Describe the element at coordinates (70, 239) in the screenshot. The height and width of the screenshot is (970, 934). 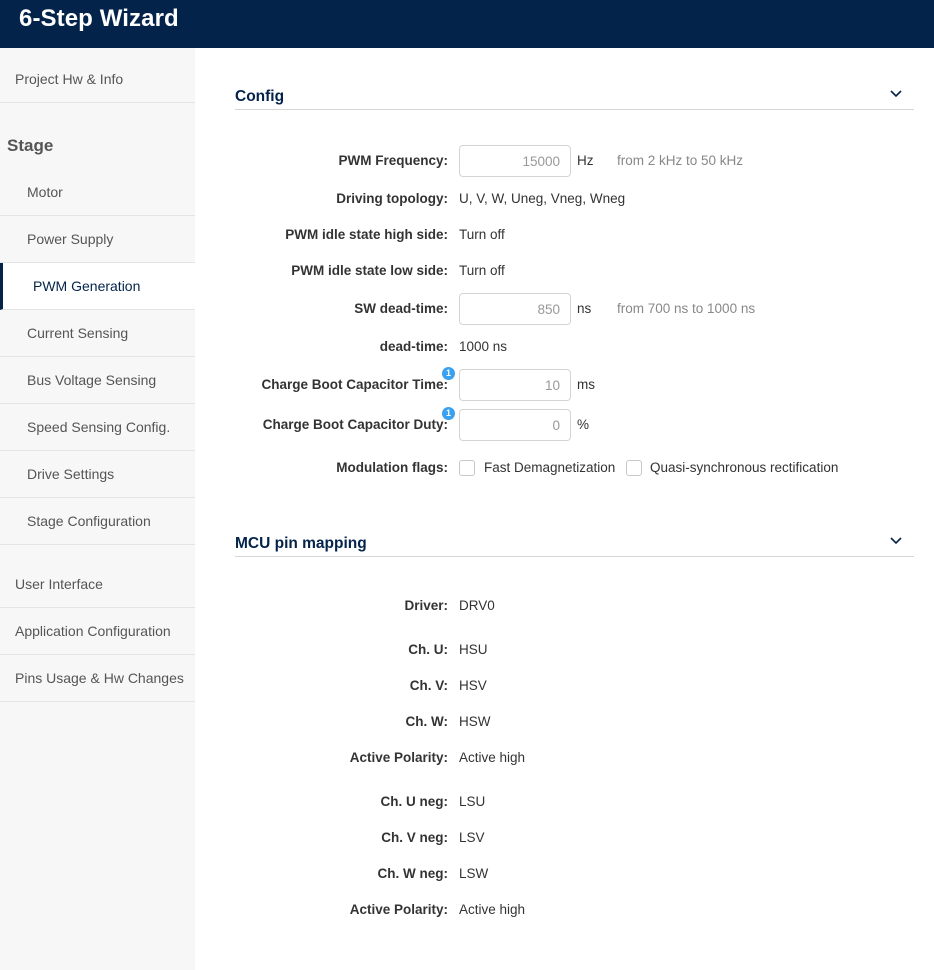
I see `sidebar-item-label: Power Supply` at that location.